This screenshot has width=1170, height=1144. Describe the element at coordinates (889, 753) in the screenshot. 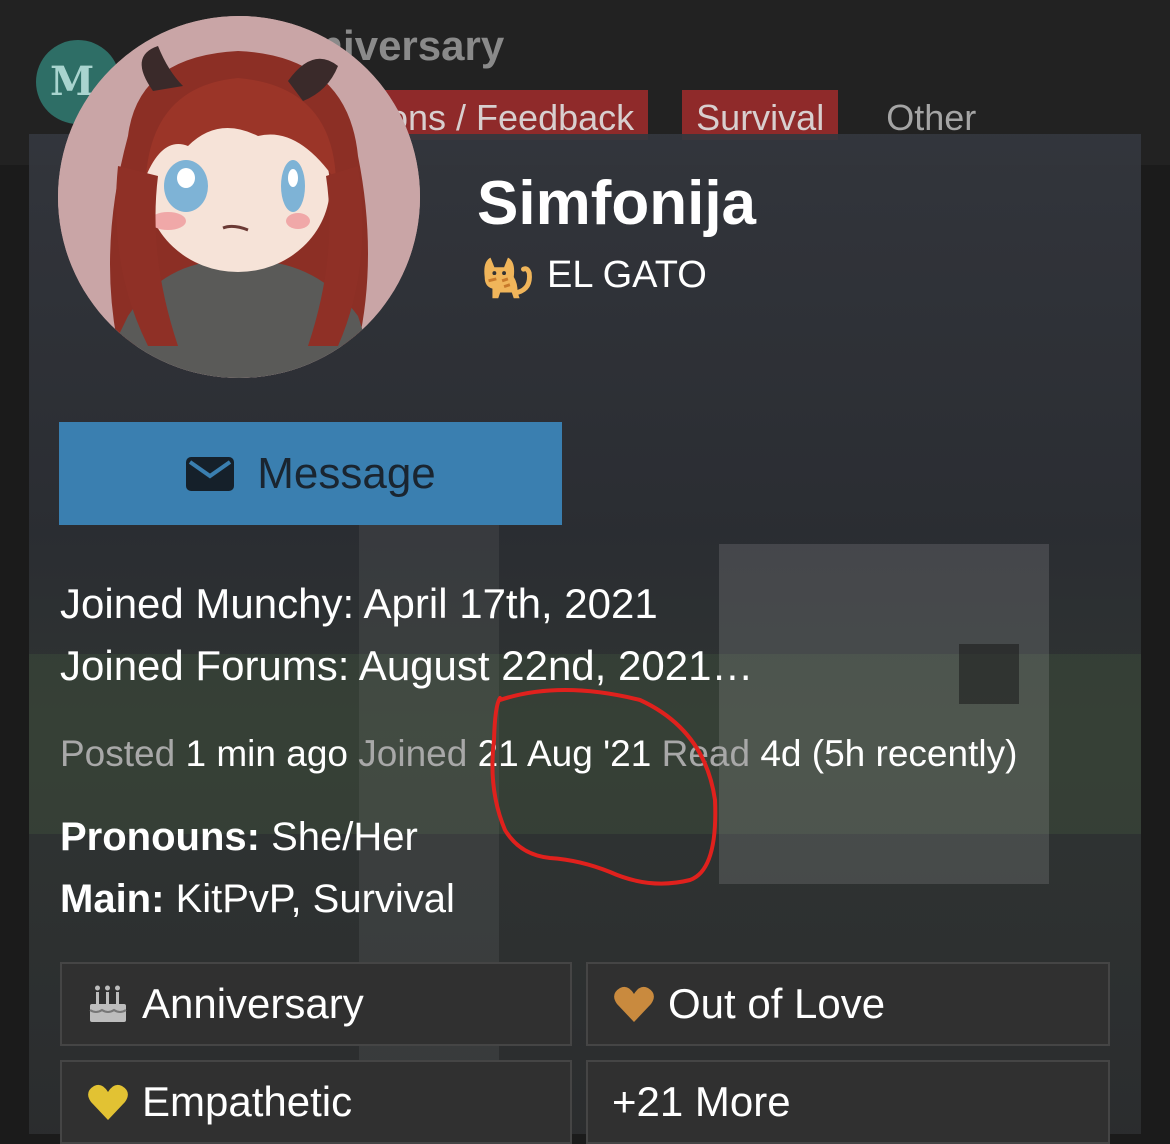

I see `read-value: 4d (5h recently)` at that location.